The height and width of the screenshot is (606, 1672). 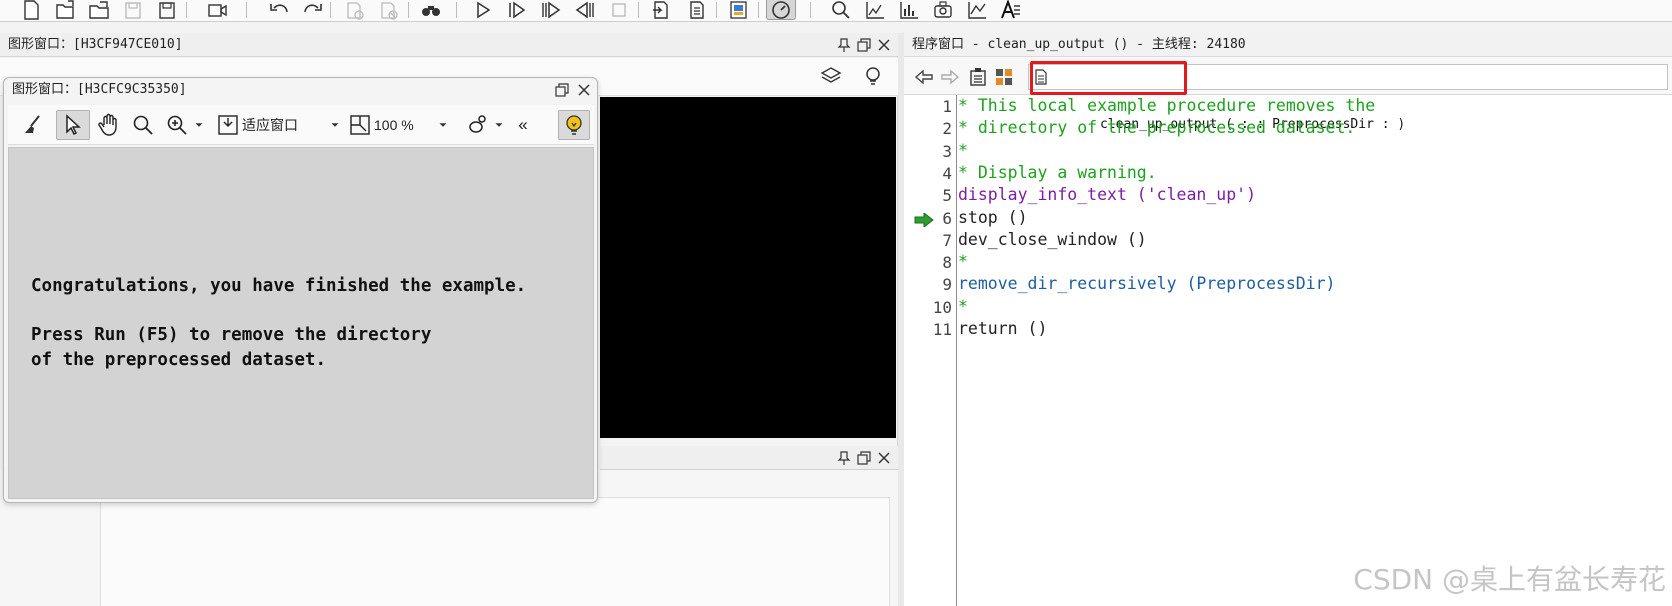 What do you see at coordinates (749, 458) in the screenshot?
I see `lower-window-header` at bounding box center [749, 458].